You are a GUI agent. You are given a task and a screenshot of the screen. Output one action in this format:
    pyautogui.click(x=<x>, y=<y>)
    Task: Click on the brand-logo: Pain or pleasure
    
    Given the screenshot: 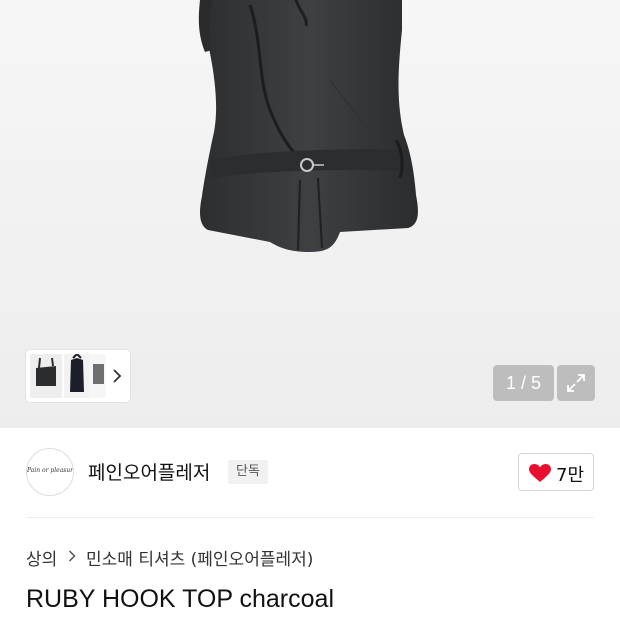 What is the action you would take?
    pyautogui.click(x=50, y=472)
    